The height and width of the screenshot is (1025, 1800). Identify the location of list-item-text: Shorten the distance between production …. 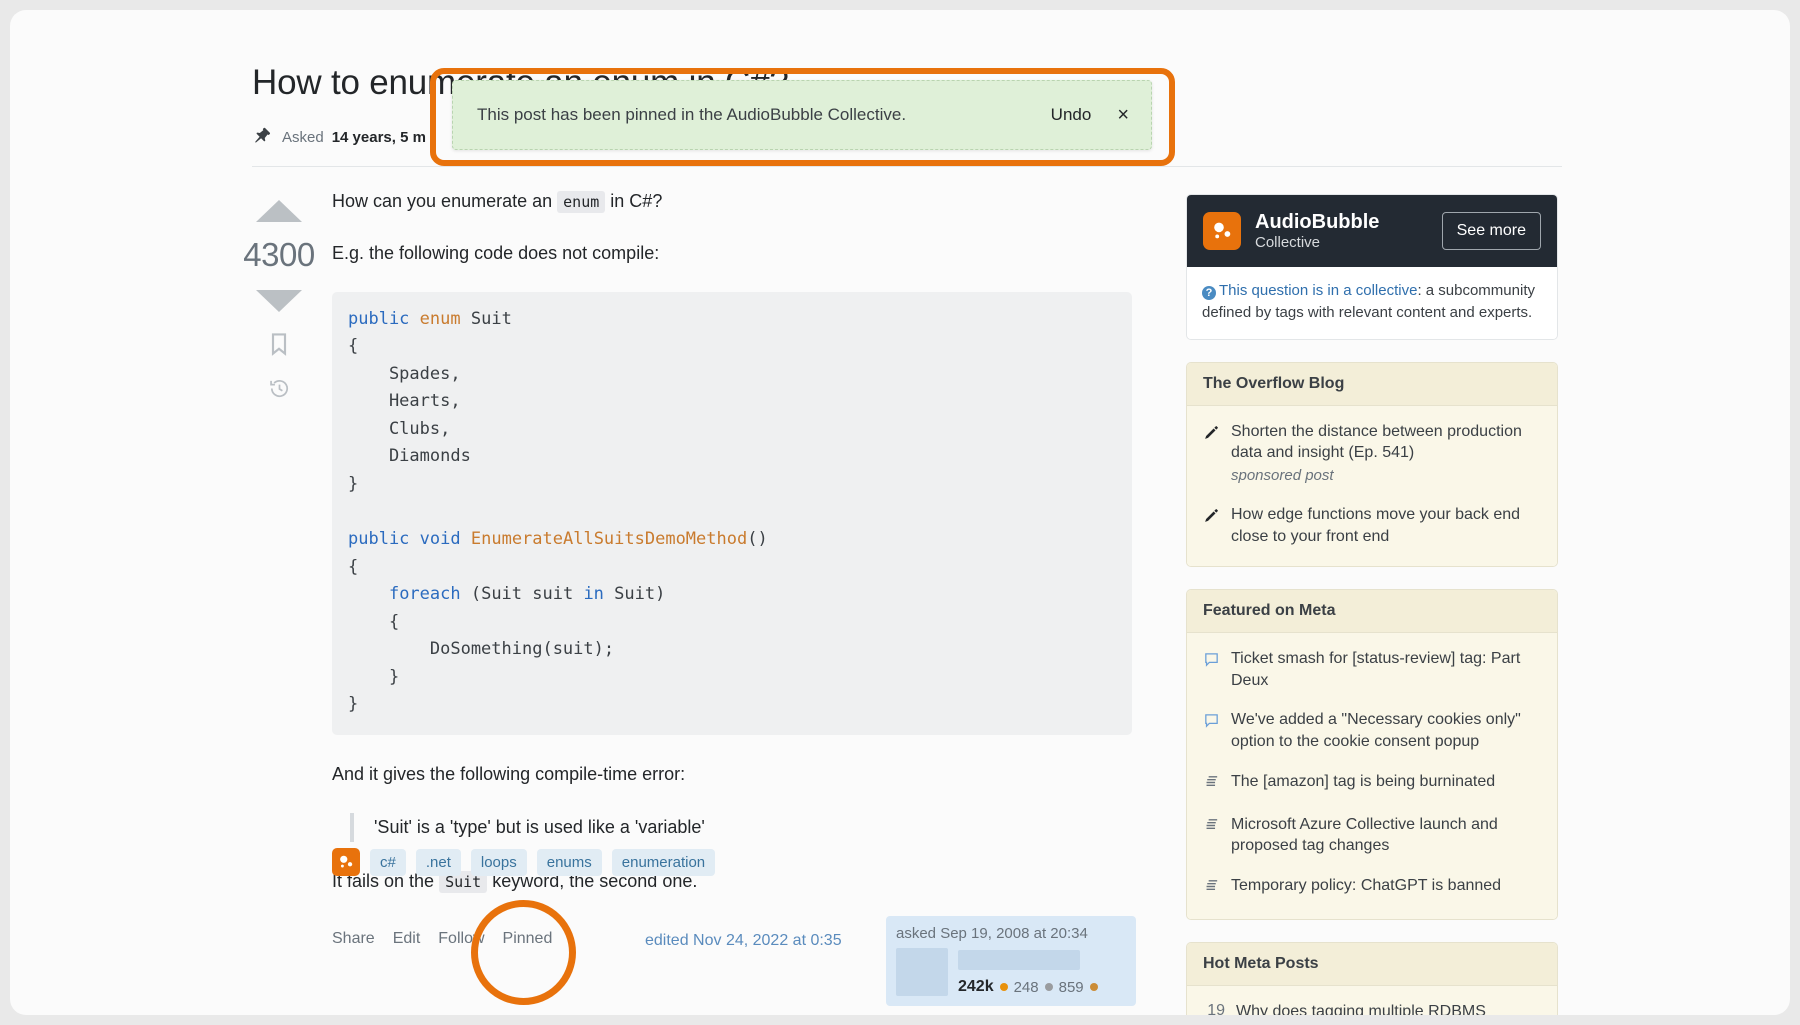
(1376, 442).